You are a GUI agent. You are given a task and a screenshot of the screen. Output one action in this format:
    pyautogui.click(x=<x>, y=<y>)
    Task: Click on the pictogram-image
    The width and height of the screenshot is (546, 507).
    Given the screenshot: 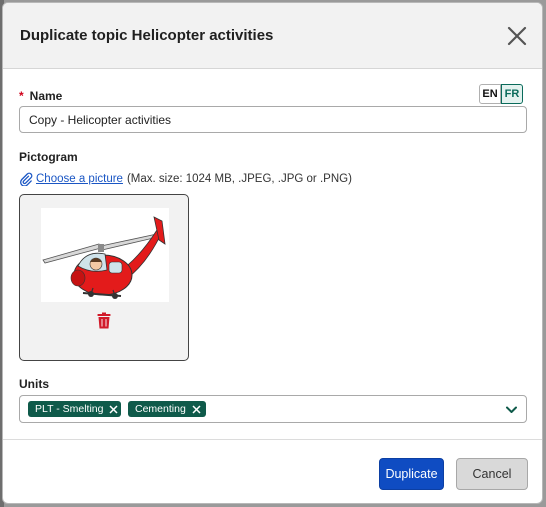 What is the action you would take?
    pyautogui.click(x=105, y=255)
    